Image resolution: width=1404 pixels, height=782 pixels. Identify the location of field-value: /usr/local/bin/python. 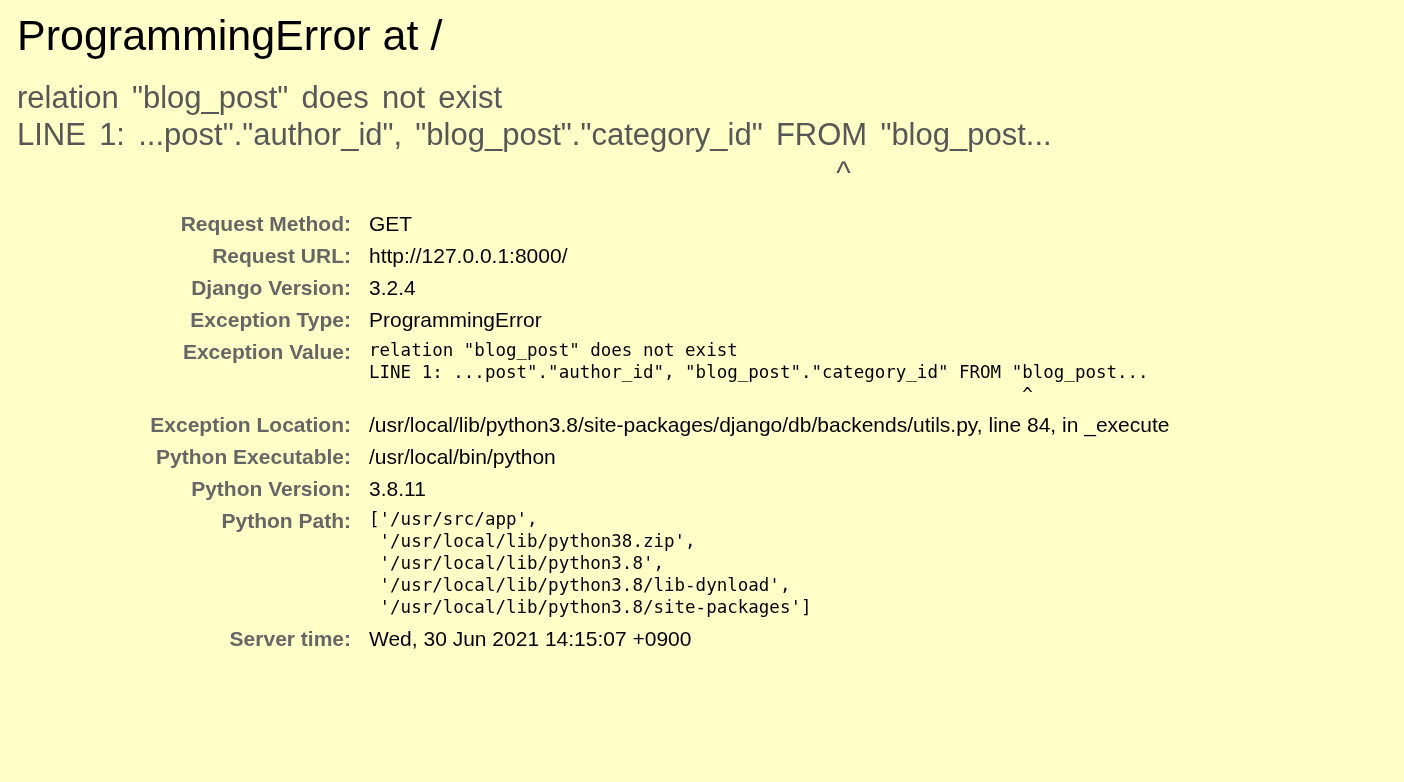
(462, 457).